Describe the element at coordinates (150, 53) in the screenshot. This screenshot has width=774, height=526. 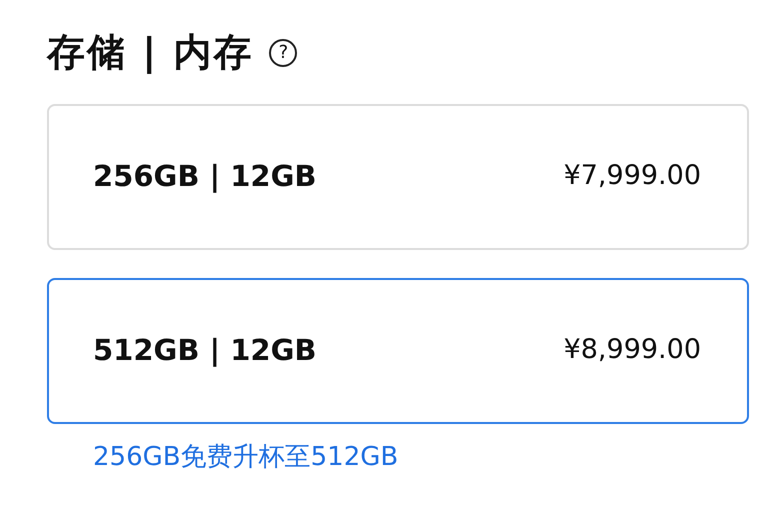
I see `section-title: 存储 | 内存` at that location.